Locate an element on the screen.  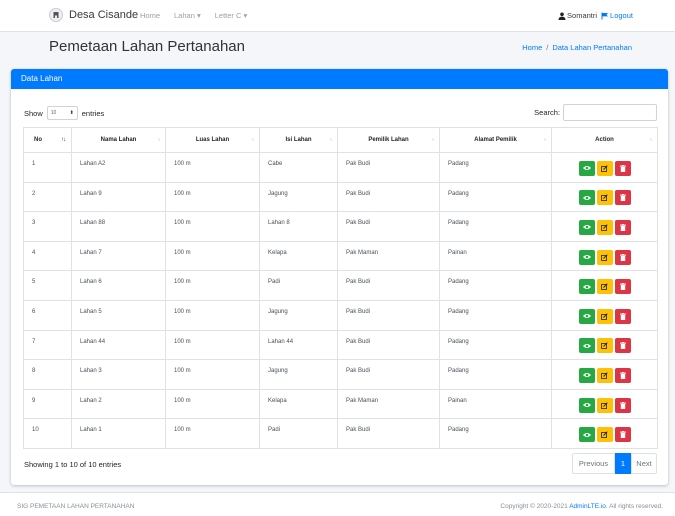
cell-nama-lahan: Lahan A2 is located at coordinates (118, 167).